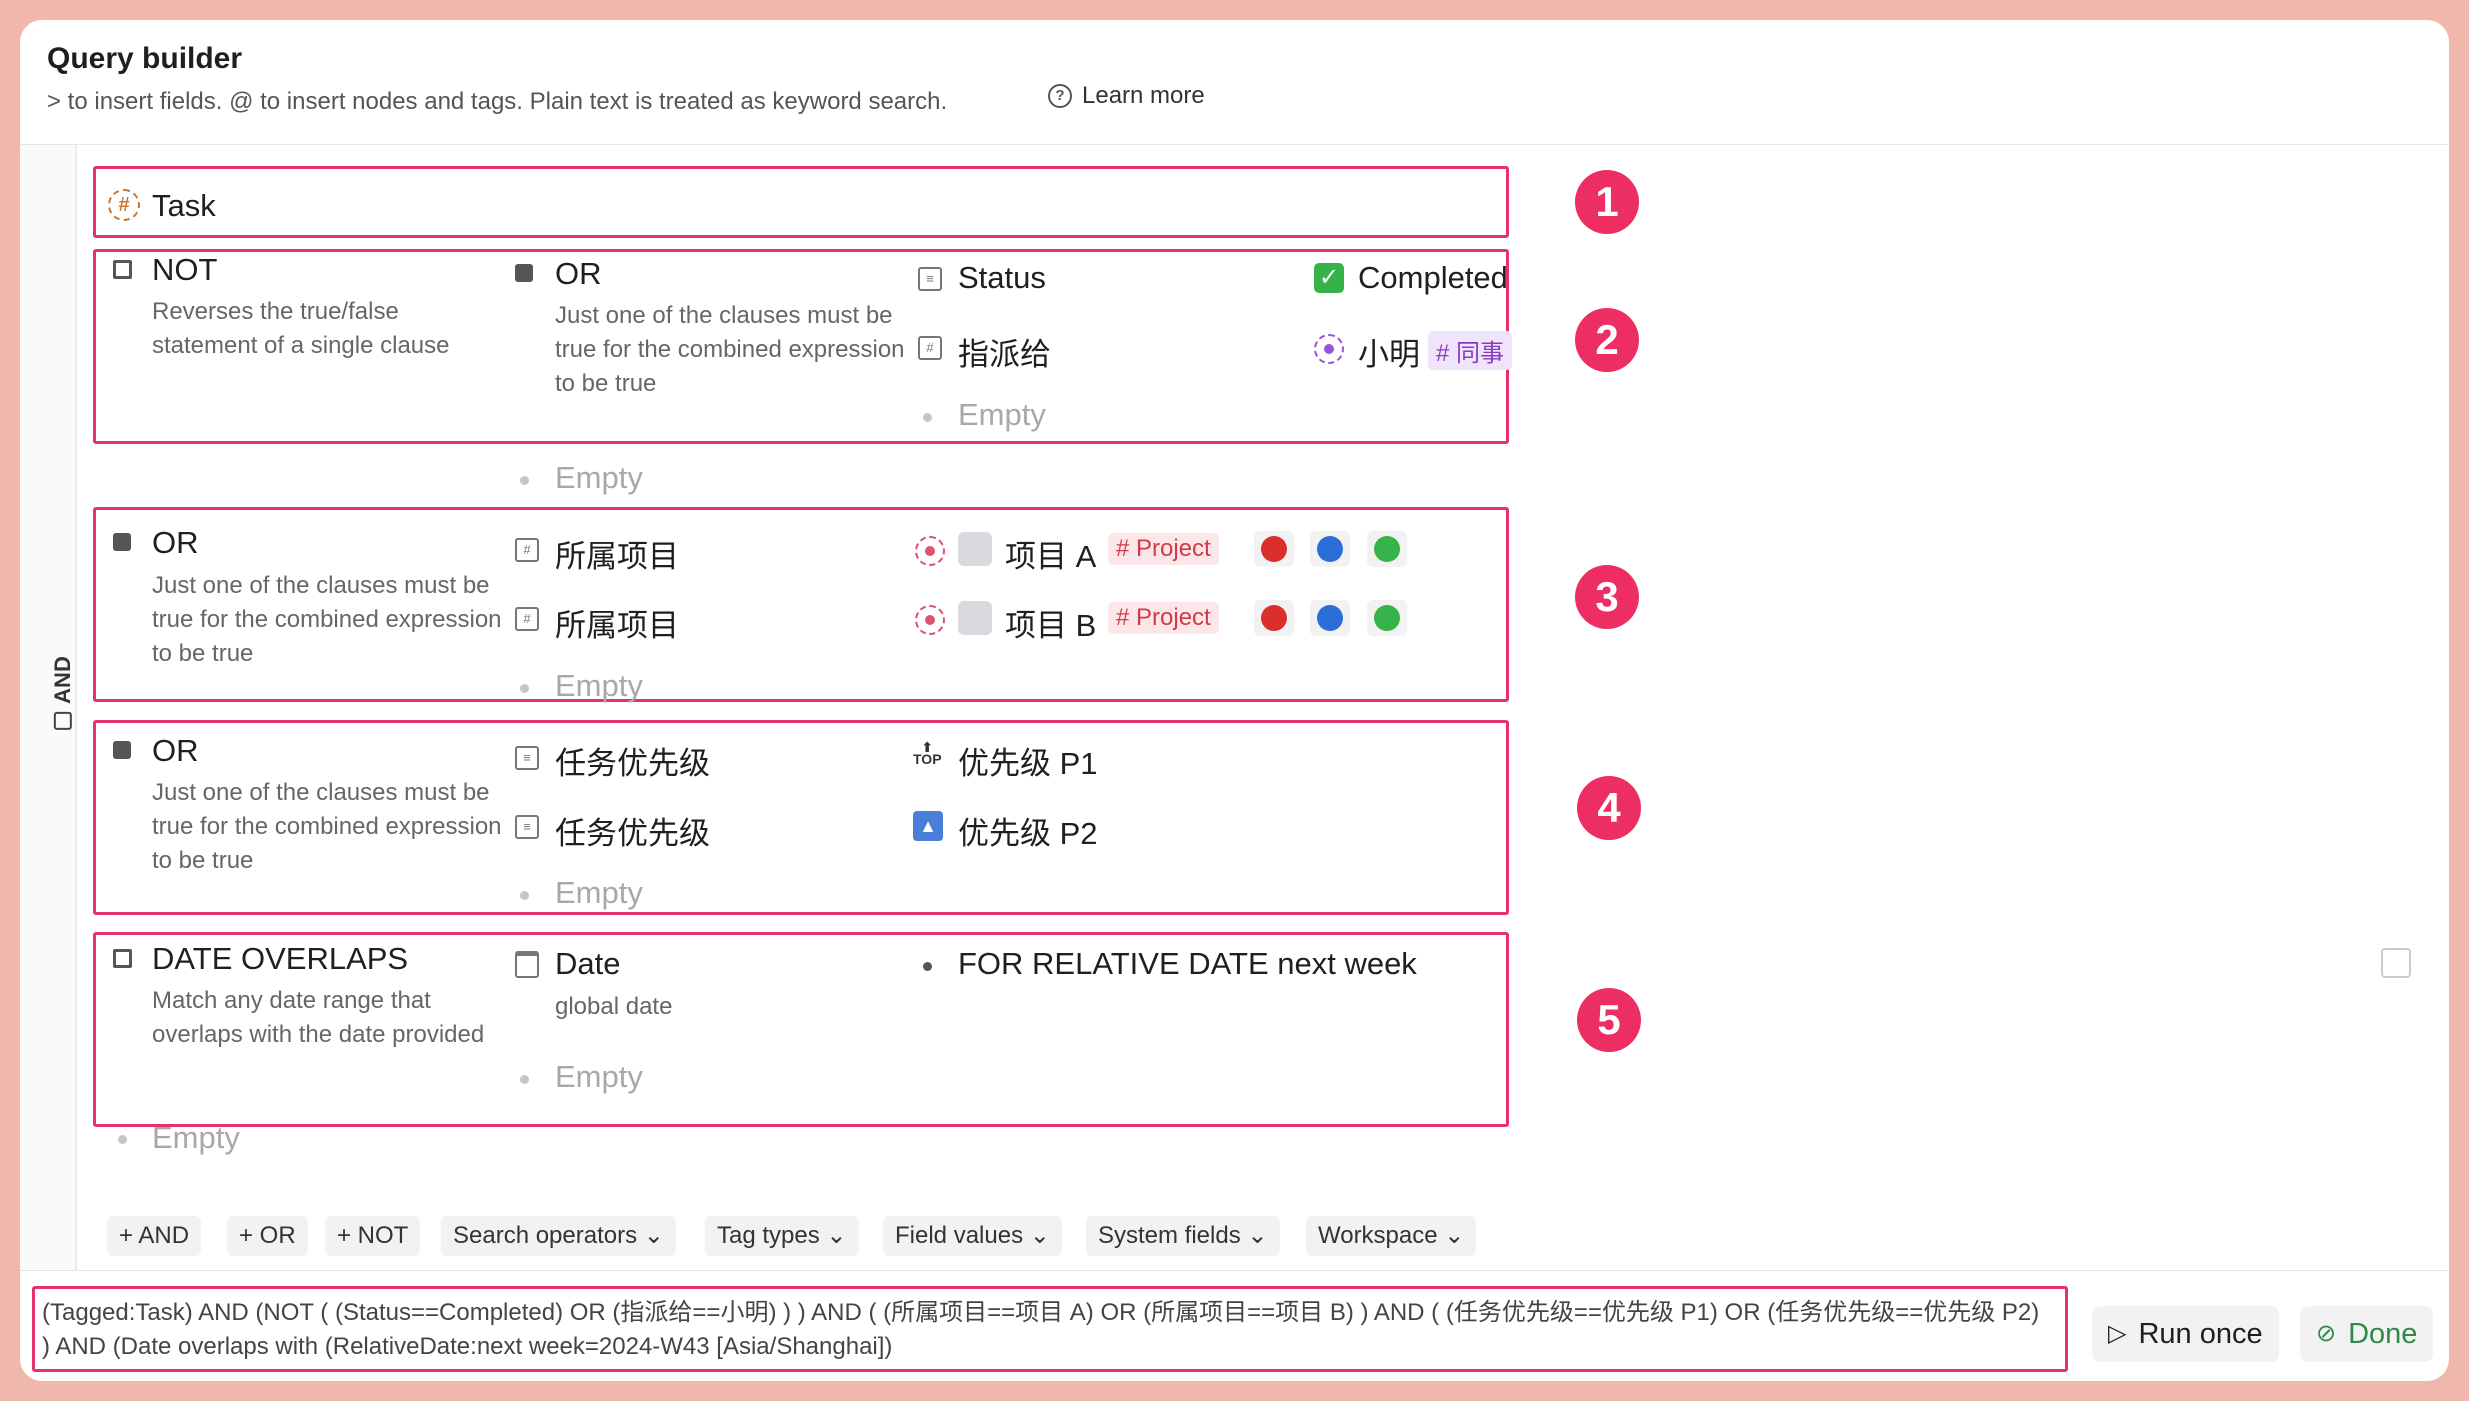 This screenshot has height=1401, width=2469. What do you see at coordinates (972, 1236) in the screenshot?
I see `field-values-dropdown: Field values ⌄` at bounding box center [972, 1236].